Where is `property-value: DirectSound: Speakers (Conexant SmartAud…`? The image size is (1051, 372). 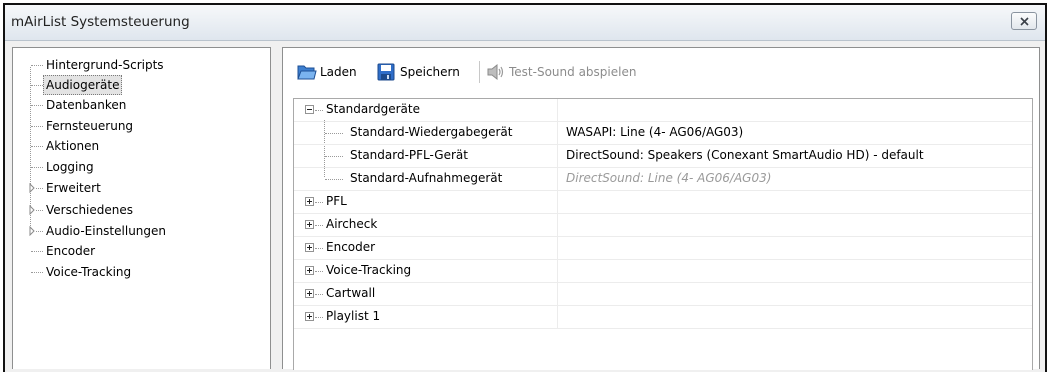 property-value: DirectSound: Speakers (Conexant SmartAud… is located at coordinates (745, 155).